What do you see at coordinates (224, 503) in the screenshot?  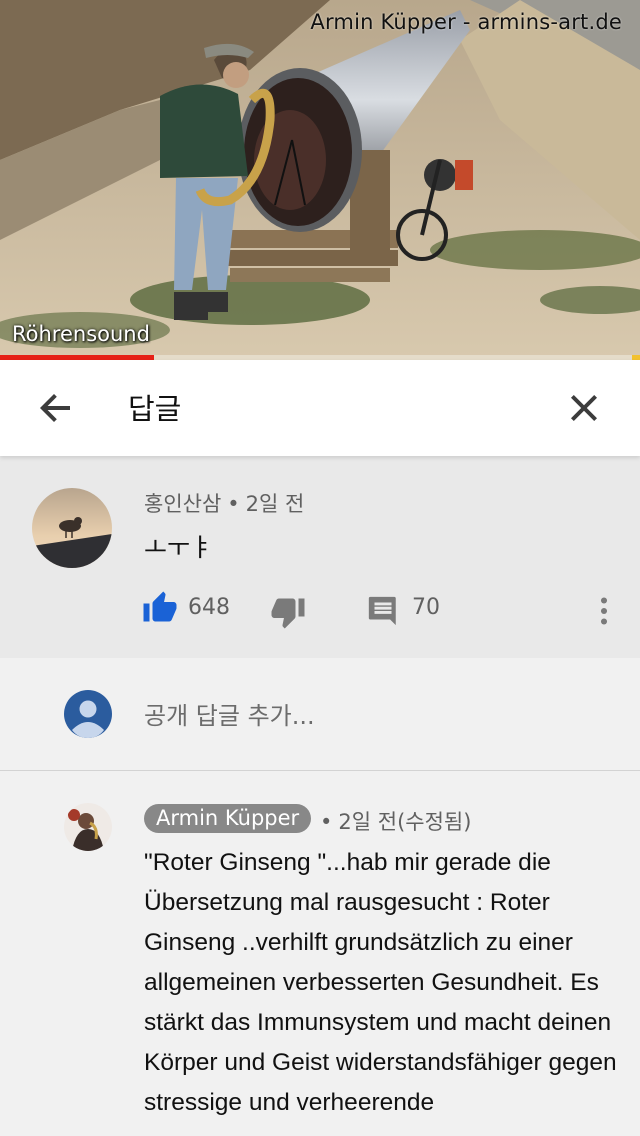 I see `comment-meta: 홍인산삼 • 2일 전` at bounding box center [224, 503].